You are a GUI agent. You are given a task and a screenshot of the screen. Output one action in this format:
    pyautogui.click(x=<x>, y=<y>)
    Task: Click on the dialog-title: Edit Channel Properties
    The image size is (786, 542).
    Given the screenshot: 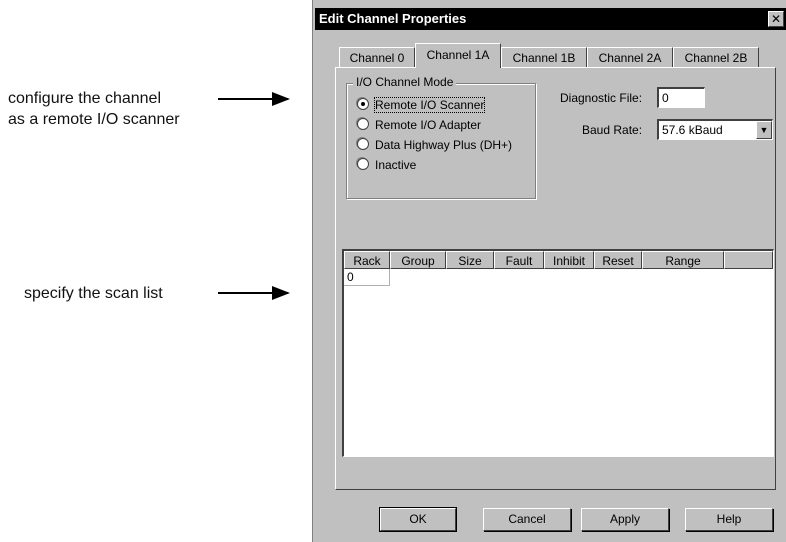 What is the action you would take?
    pyautogui.click(x=393, y=18)
    